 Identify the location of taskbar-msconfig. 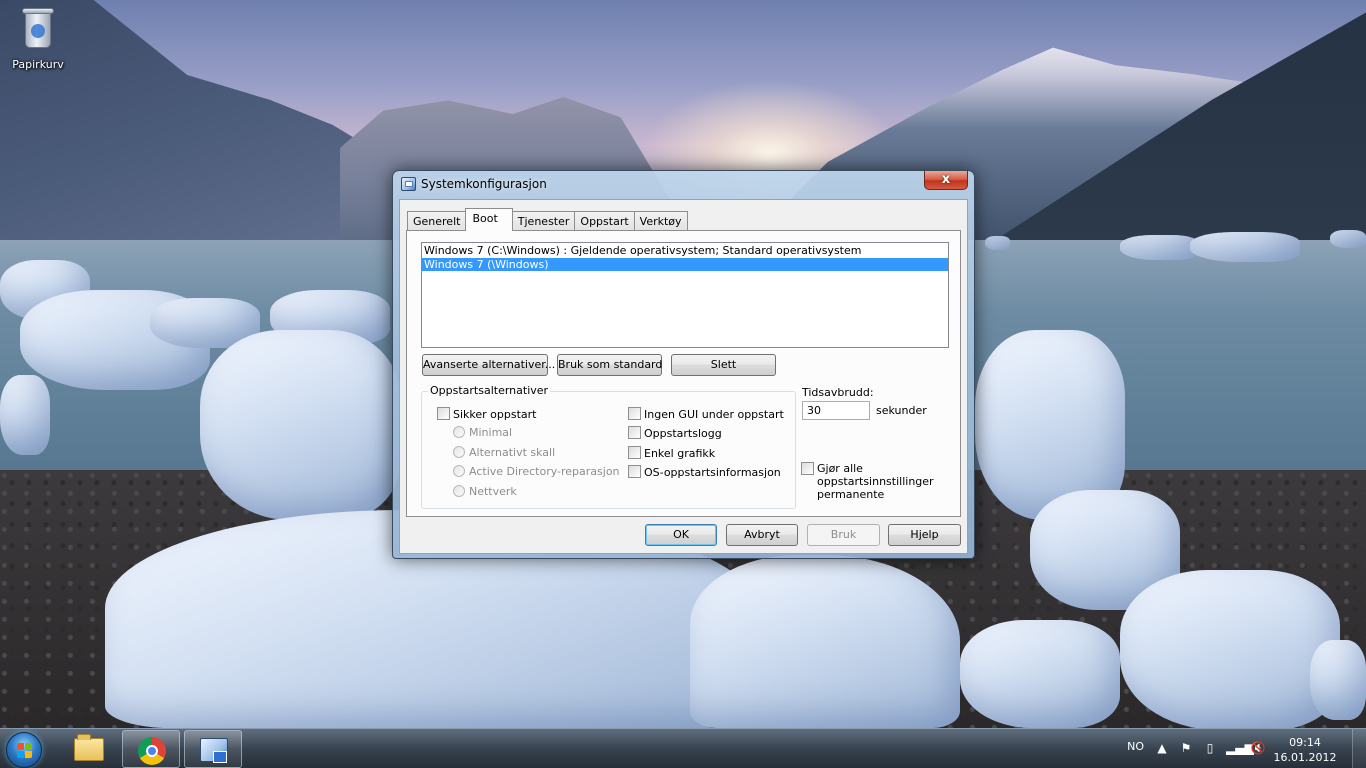
(213, 749).